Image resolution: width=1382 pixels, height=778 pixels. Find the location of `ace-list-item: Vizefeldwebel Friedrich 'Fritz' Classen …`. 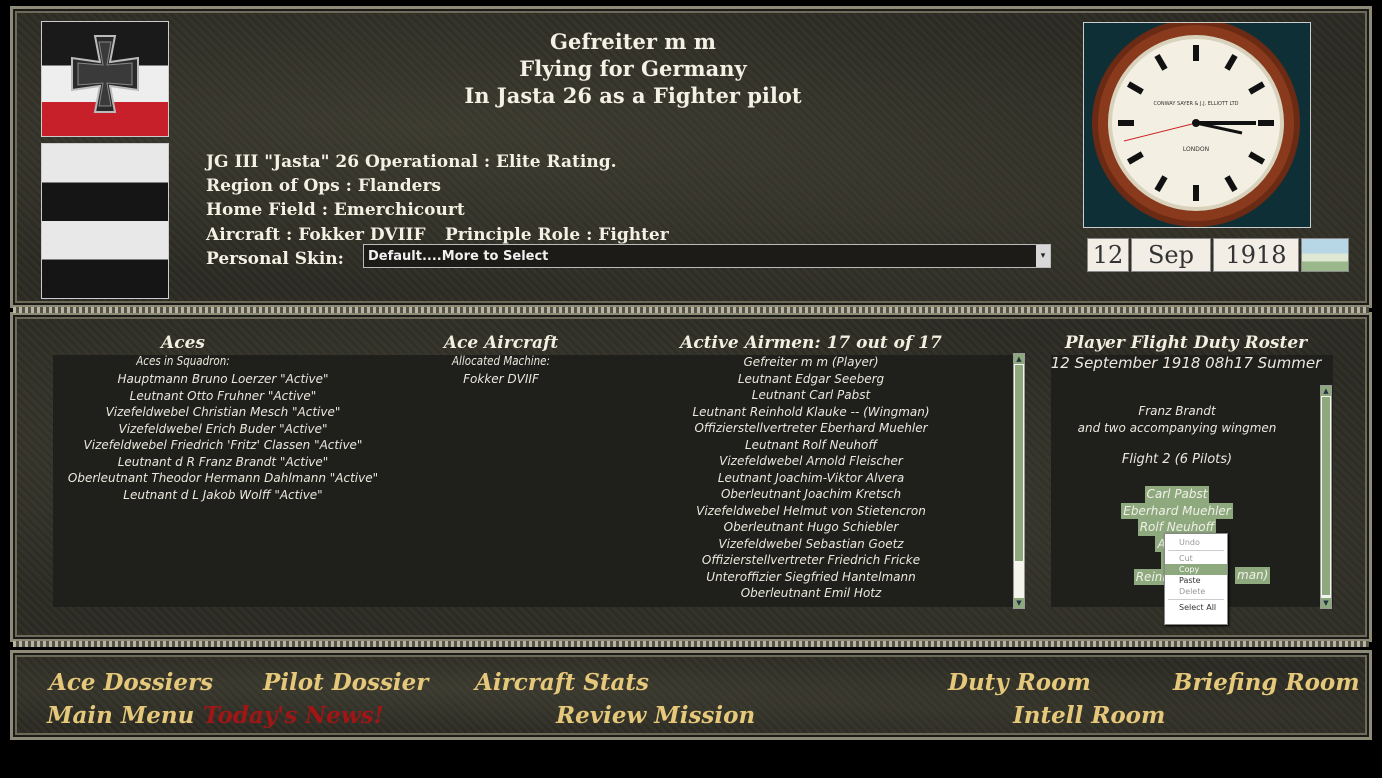

ace-list-item: Vizefeldwebel Friedrich 'Fritz' Classen … is located at coordinates (223, 445).